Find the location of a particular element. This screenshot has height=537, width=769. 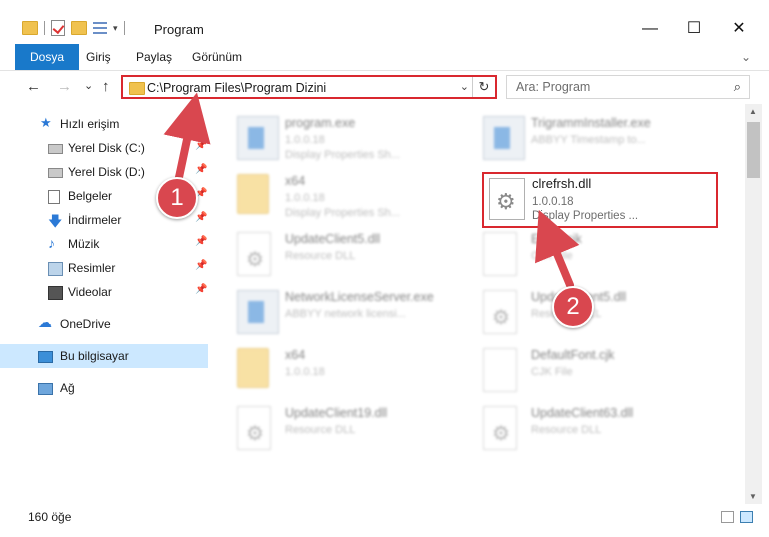

sidebar-item-local-disk-c: Yerel Disk (C:) 📌 is located at coordinates (104, 148).